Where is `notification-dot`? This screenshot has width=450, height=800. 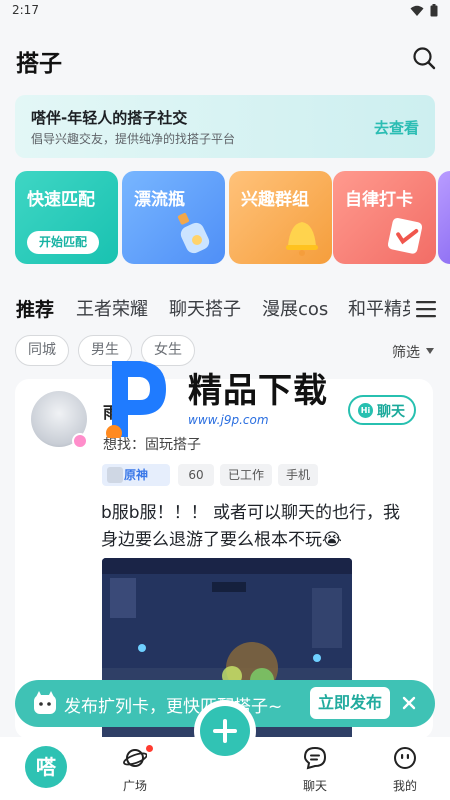
notification-dot is located at coordinates (149, 748).